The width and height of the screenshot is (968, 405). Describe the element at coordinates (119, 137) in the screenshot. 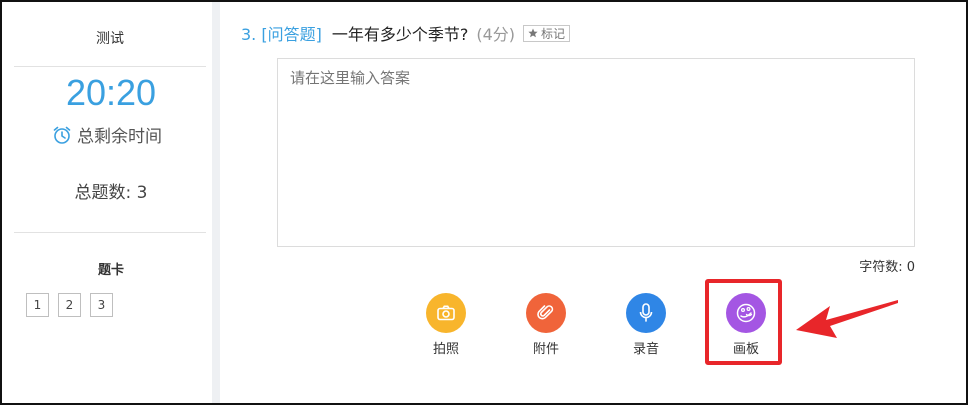

I see `remaining-time-label: 总剩余时间` at that location.